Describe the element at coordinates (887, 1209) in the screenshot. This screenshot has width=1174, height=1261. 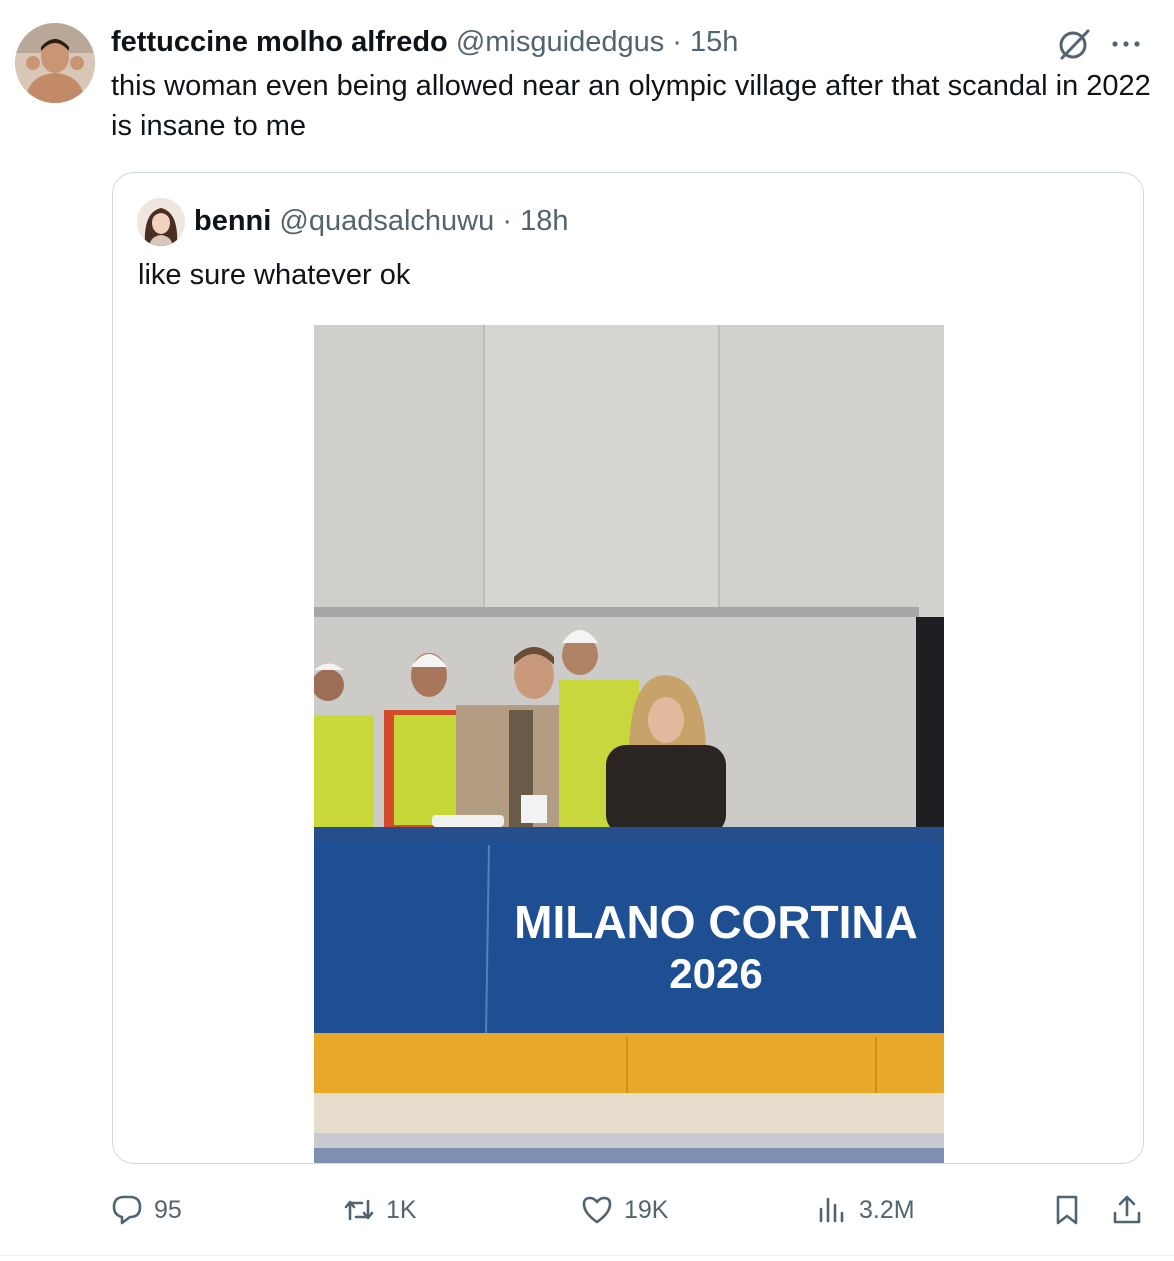
I see `views-count: 3.2M` at that location.